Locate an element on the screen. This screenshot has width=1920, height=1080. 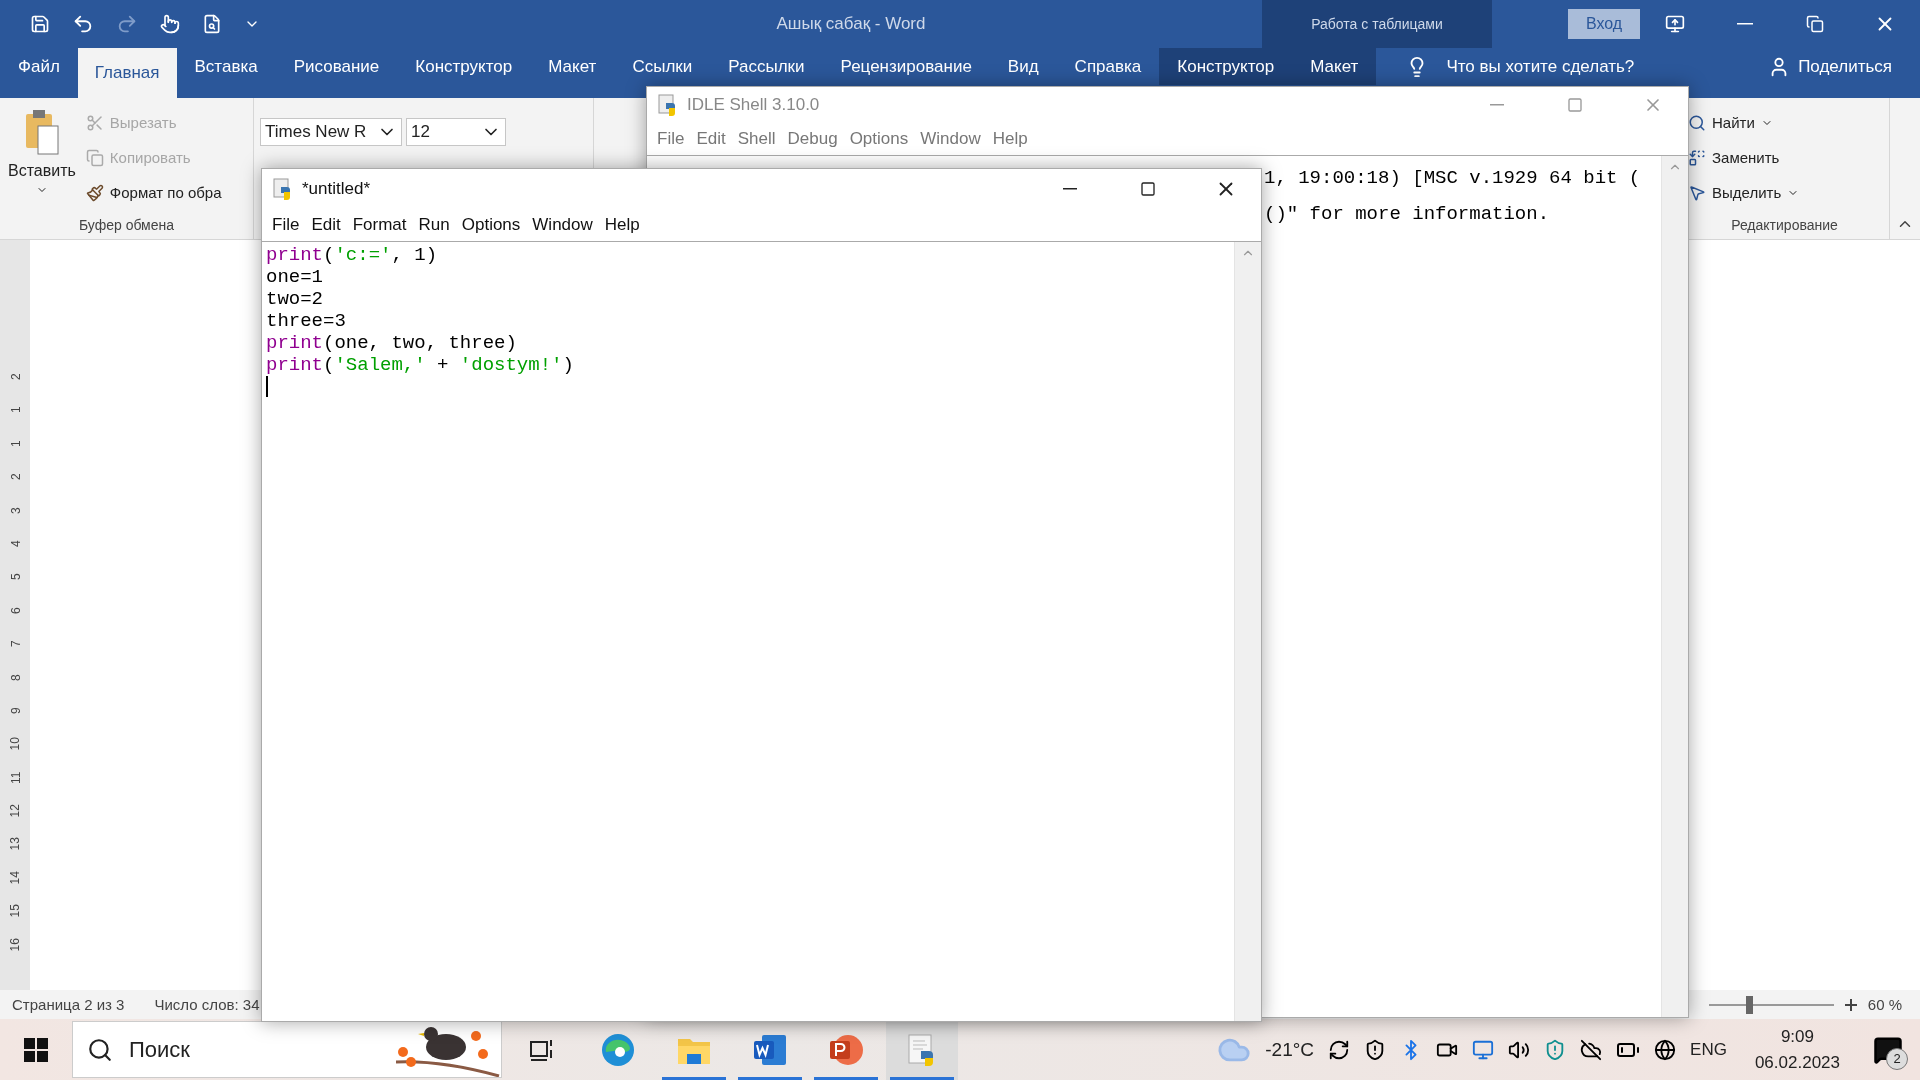
sign-in-button: Вход is located at coordinates (1604, 24).